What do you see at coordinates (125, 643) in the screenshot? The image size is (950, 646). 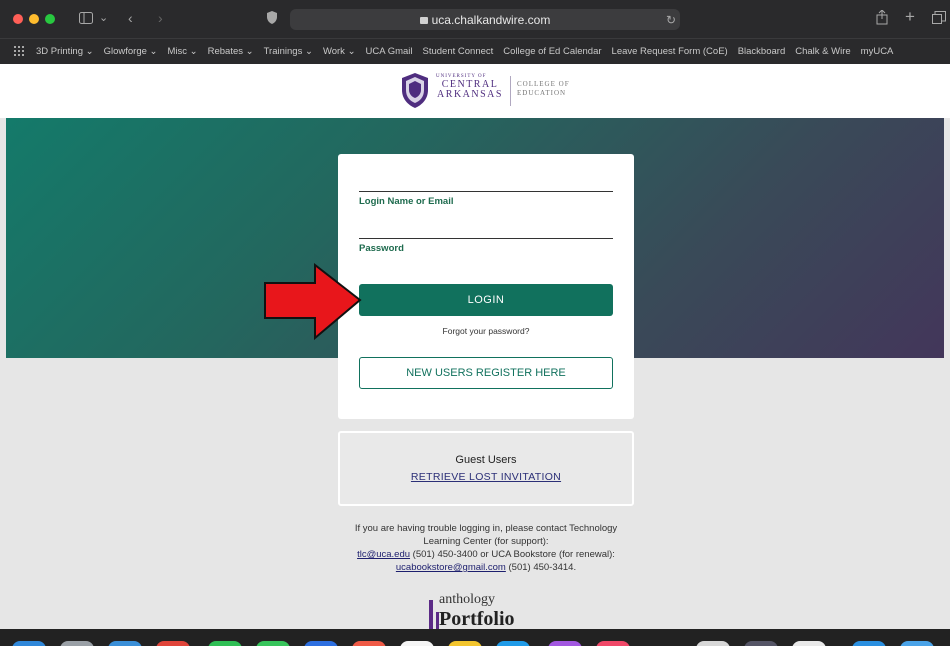 I see `safari-icon` at bounding box center [125, 643].